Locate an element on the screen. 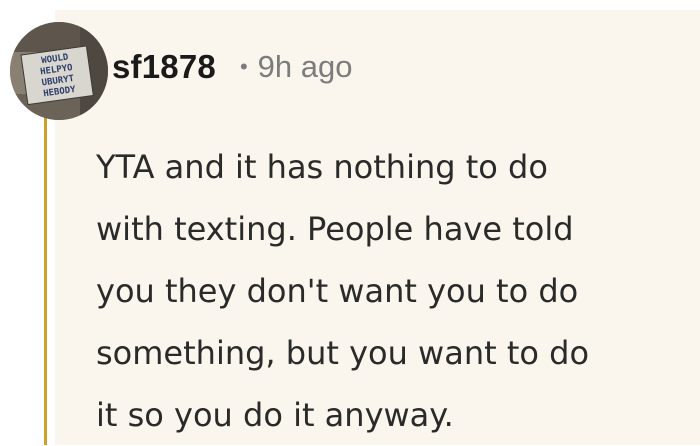 The height and width of the screenshot is (446, 700). comment-timestamp: 9h ago is located at coordinates (305, 67).